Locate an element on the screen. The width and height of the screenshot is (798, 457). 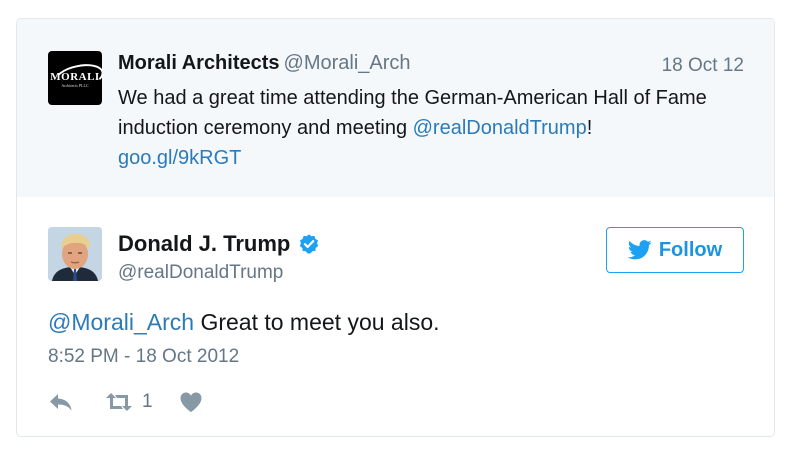
portrait-image is located at coordinates (75, 254).